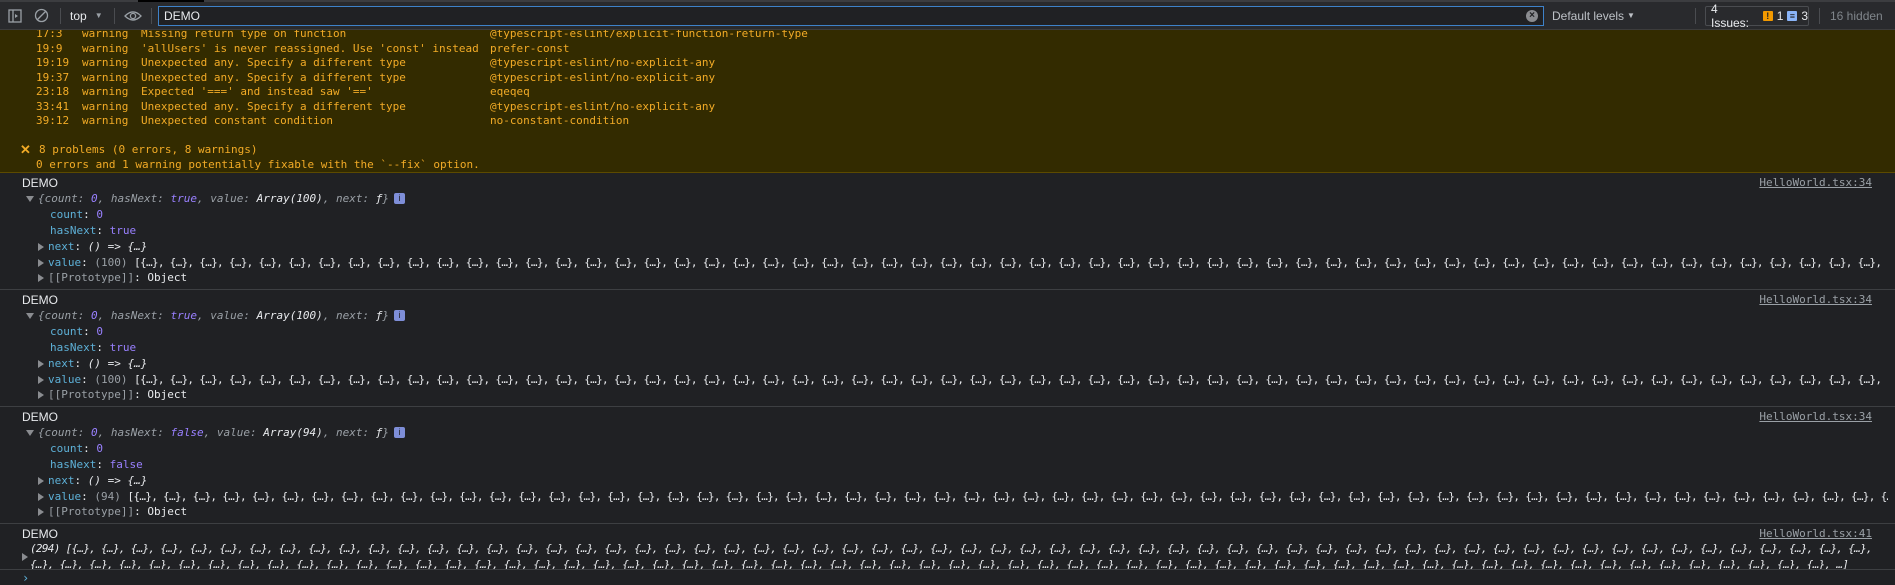  I want to click on lint-rule: @typescript-eslint/no-explicit-any, so click(603, 62).